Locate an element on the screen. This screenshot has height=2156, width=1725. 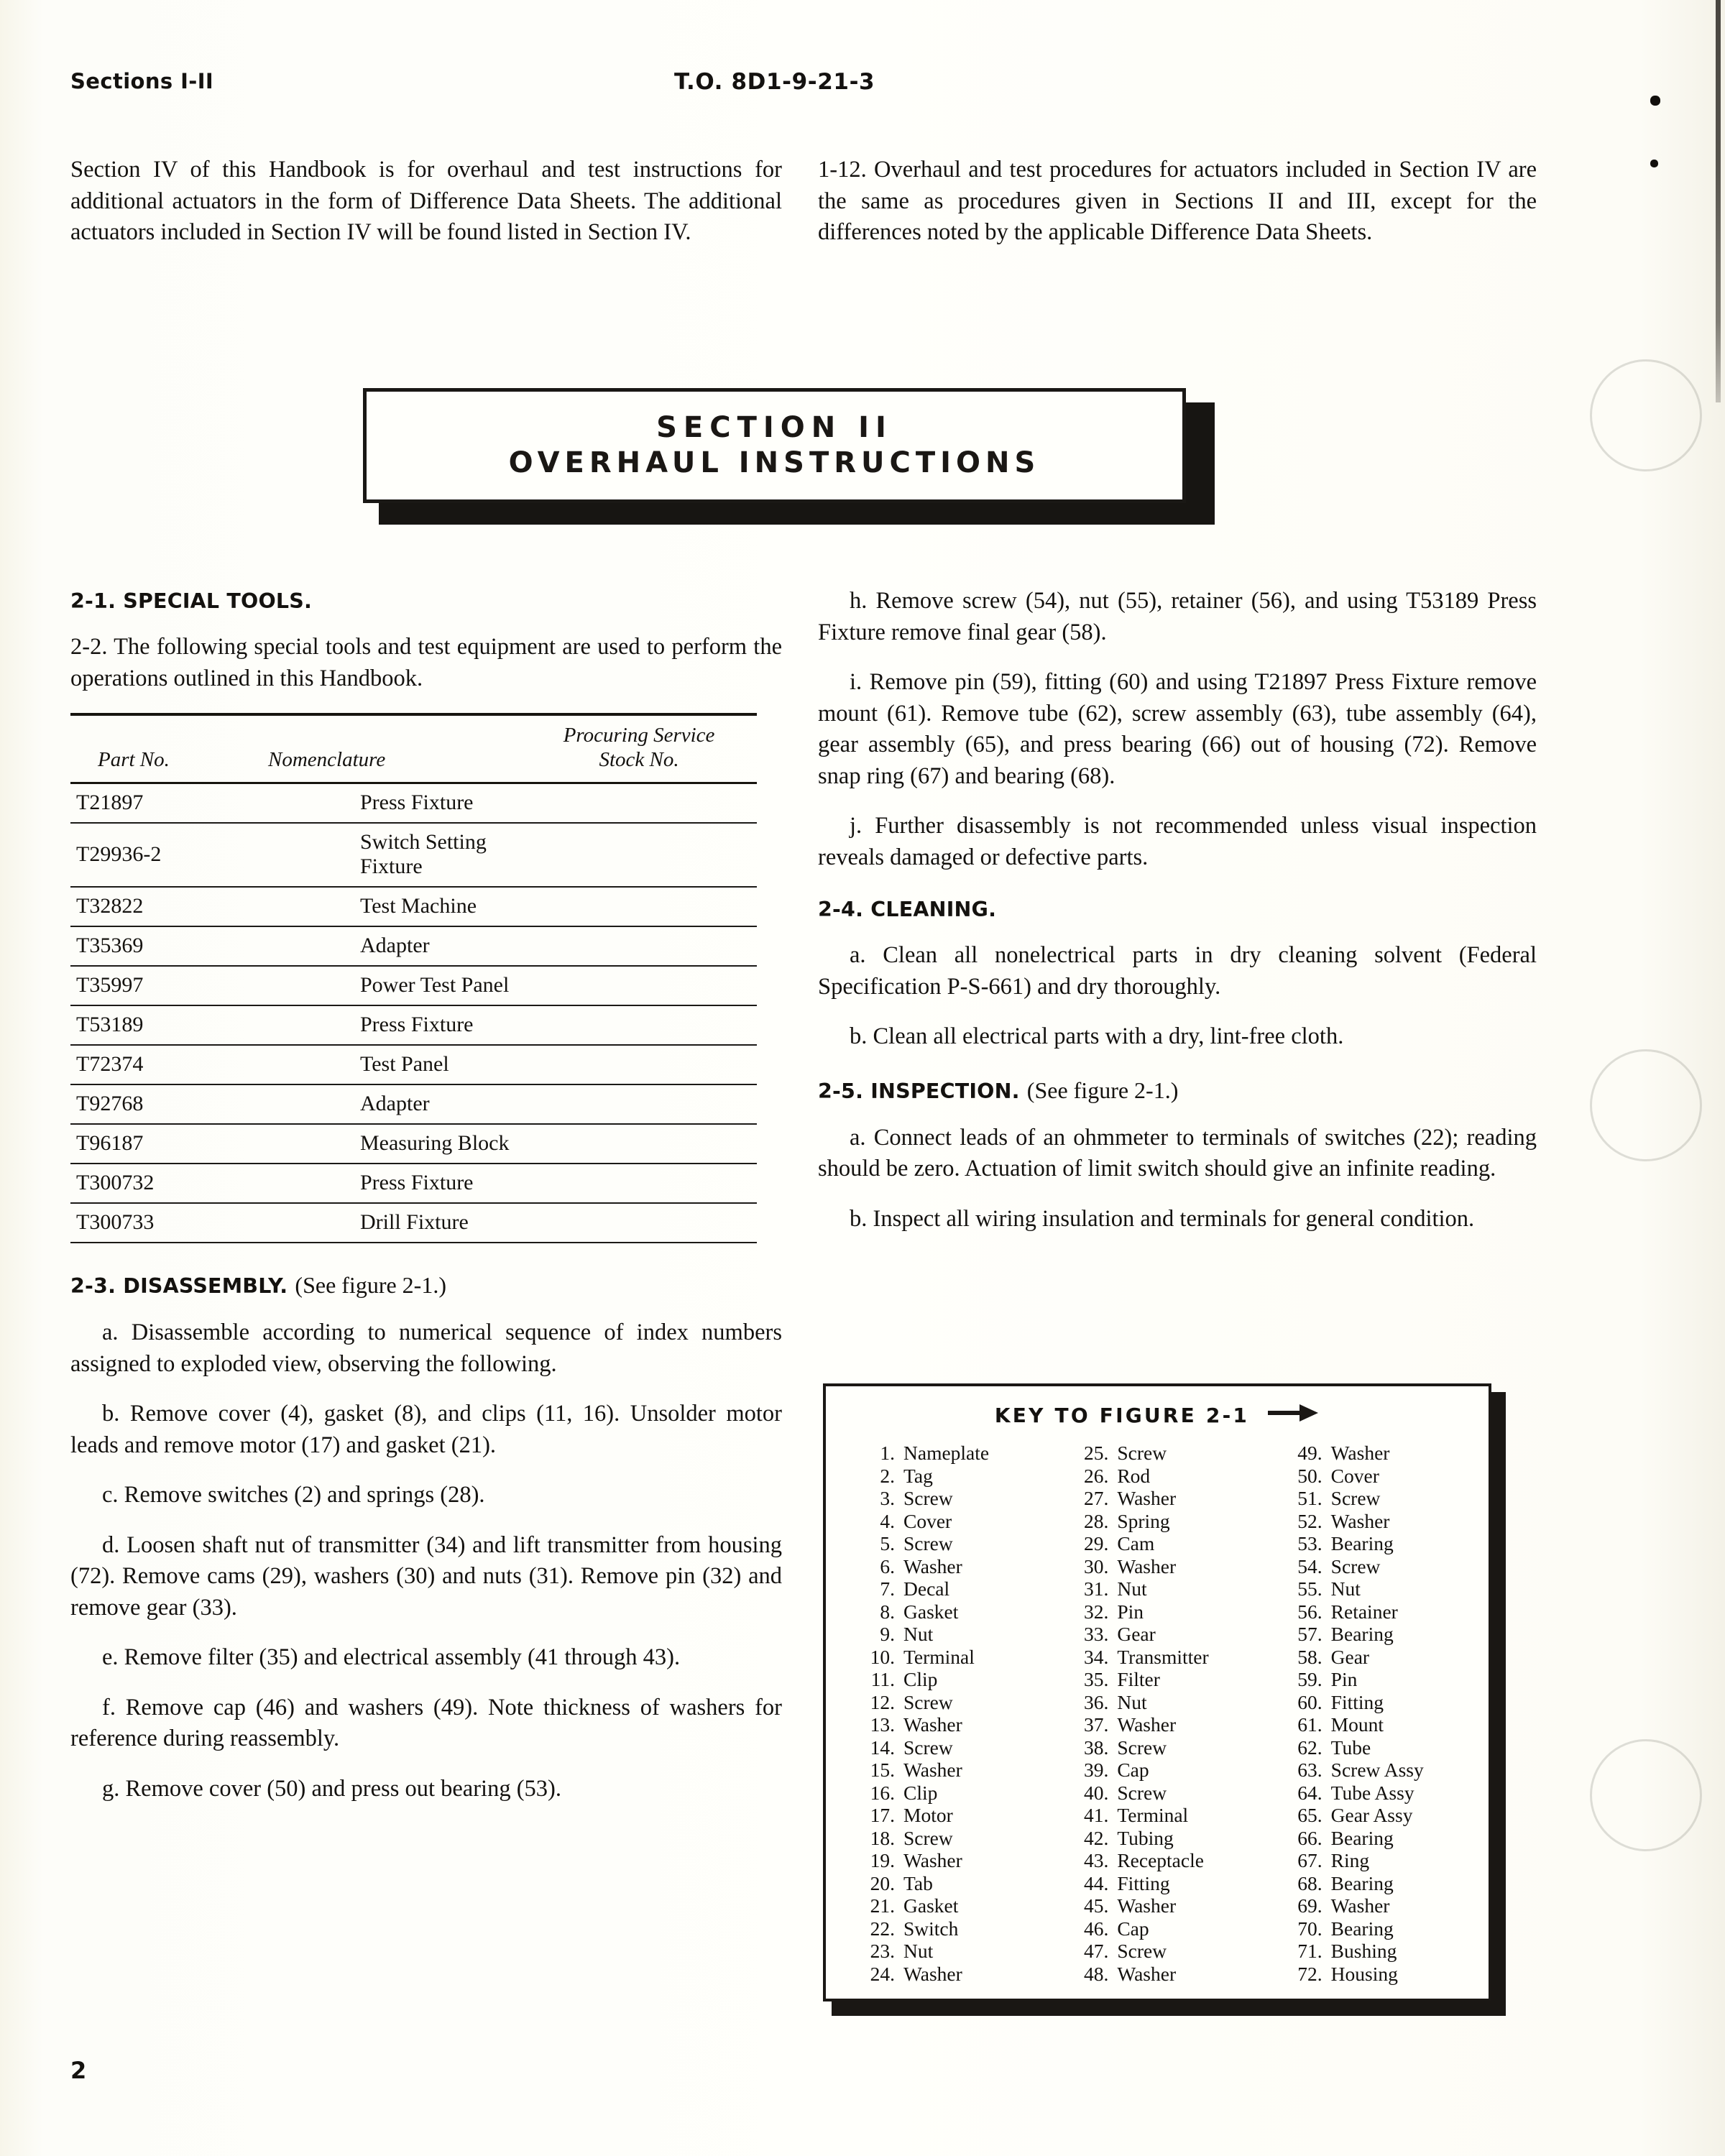
key-item-number: 37. is located at coordinates (1096, 1725).